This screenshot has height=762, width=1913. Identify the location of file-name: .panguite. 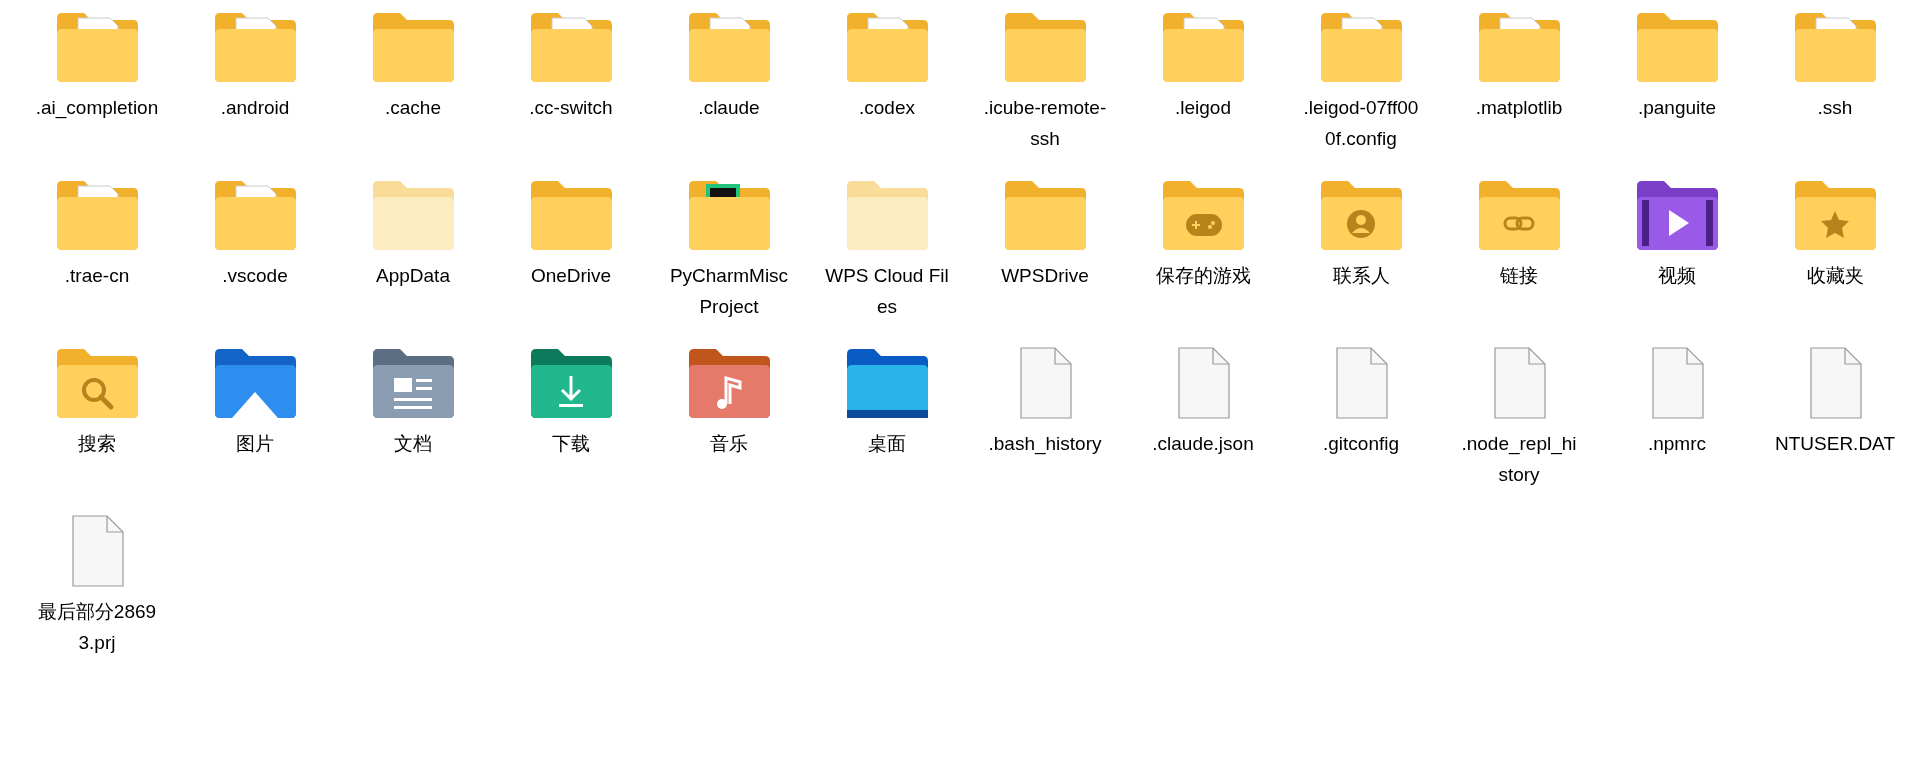
(1677, 107).